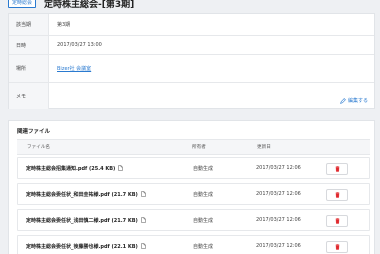 The image size is (380, 254). What do you see at coordinates (34, 132) in the screenshot?
I see `section-title: 関連ファイル` at bounding box center [34, 132].